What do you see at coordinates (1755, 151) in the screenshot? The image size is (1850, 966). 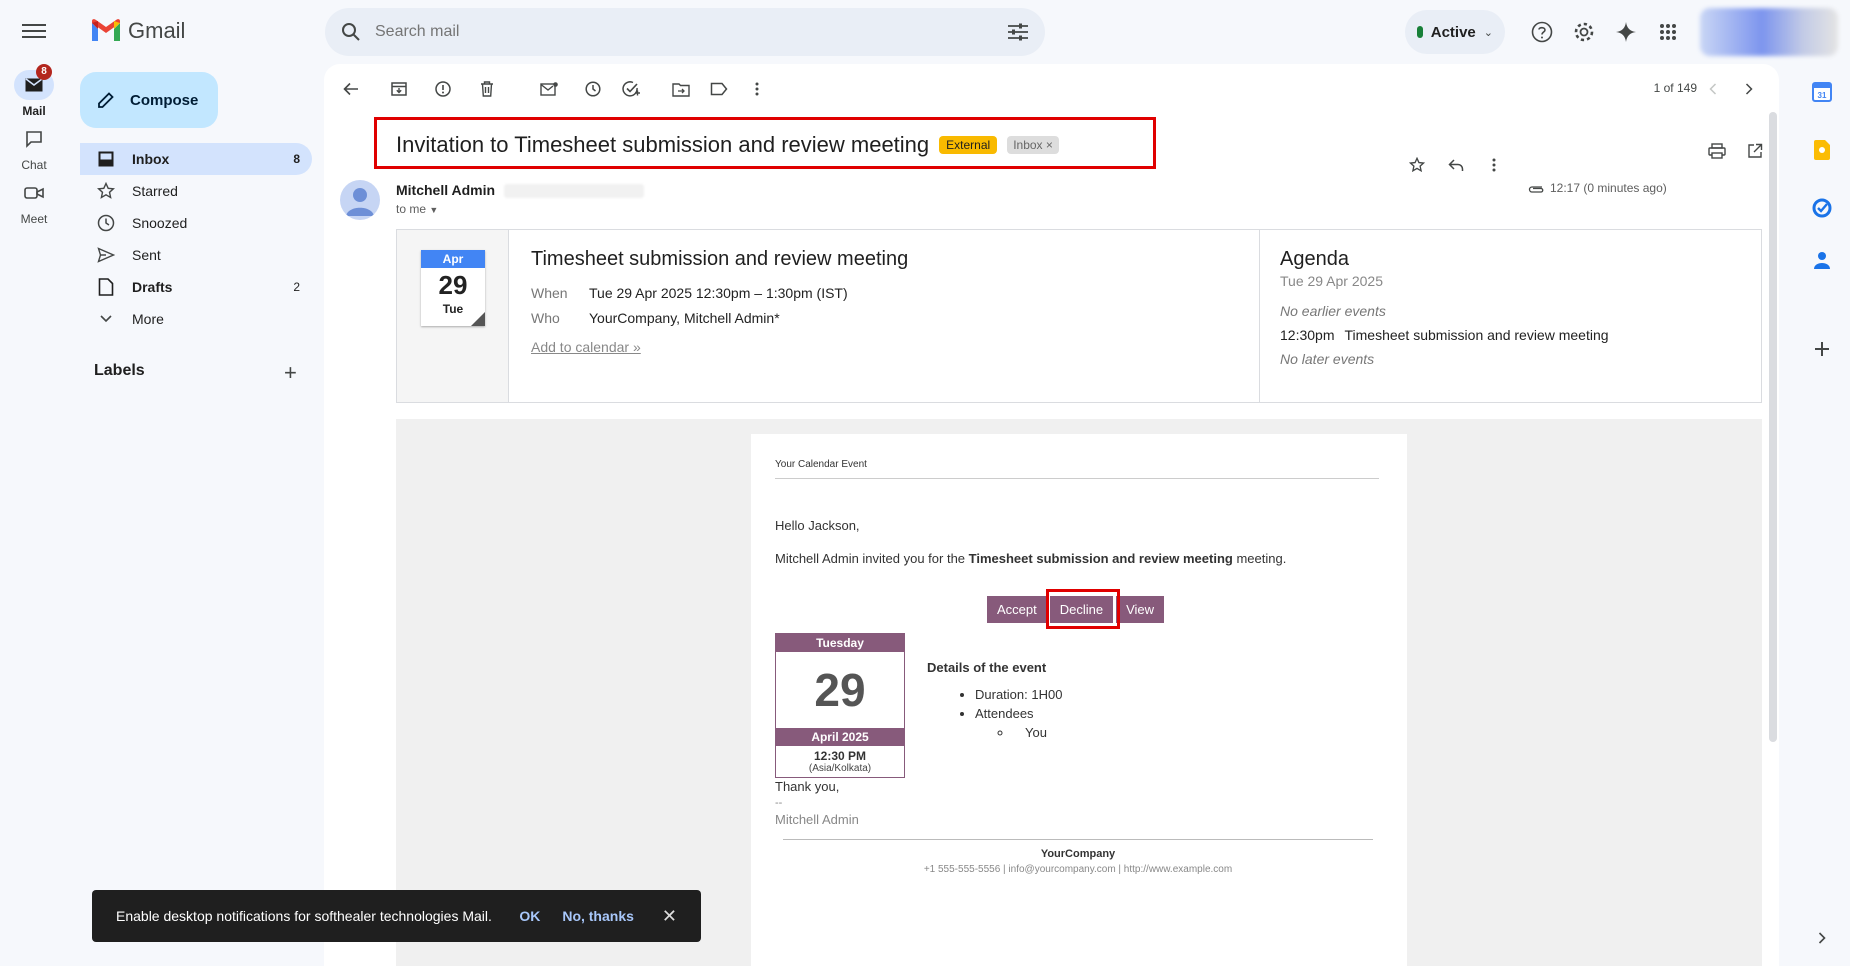 I see `open-new-window-icon` at bounding box center [1755, 151].